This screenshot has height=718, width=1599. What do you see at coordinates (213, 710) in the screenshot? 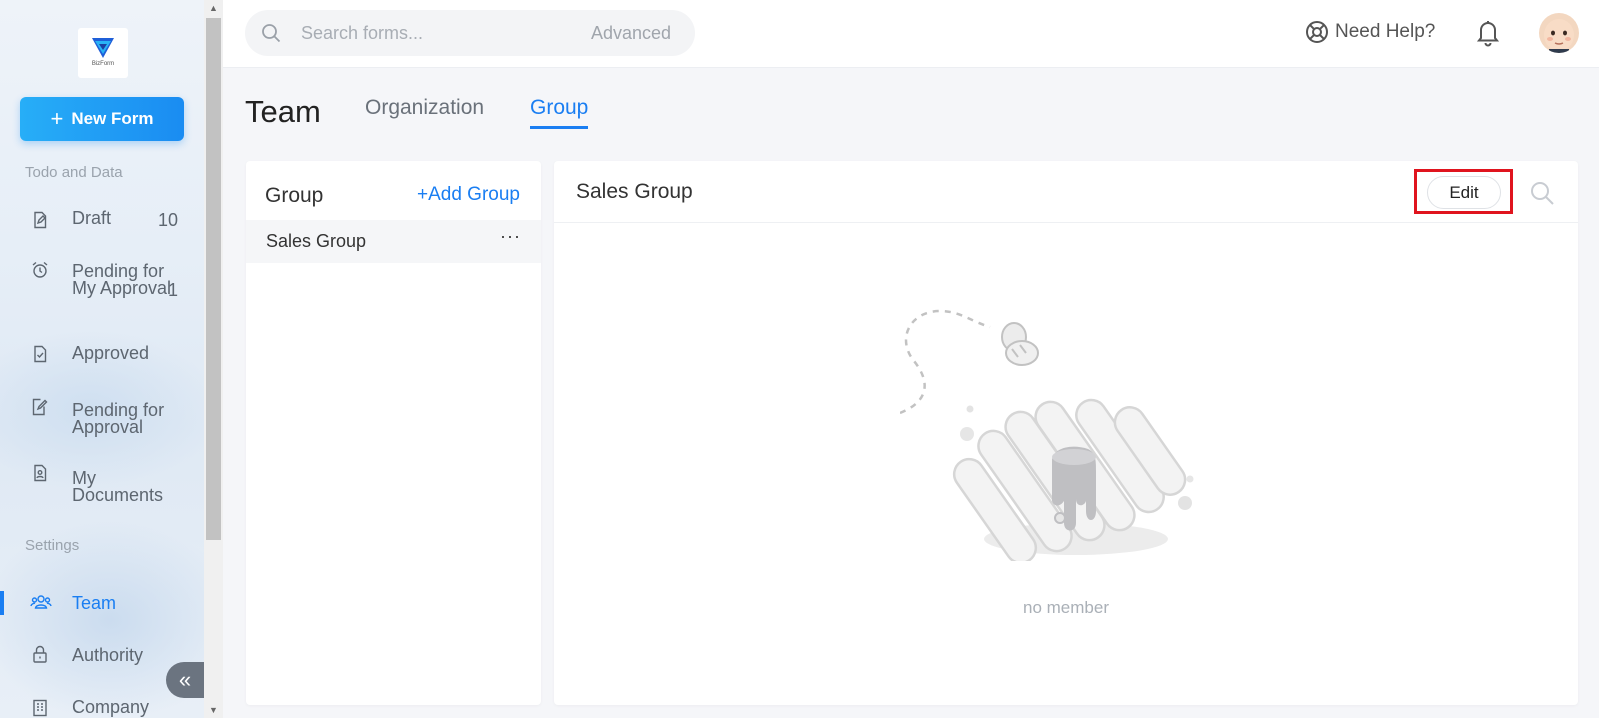
I see `scroll-down-icon: ▼` at bounding box center [213, 710].